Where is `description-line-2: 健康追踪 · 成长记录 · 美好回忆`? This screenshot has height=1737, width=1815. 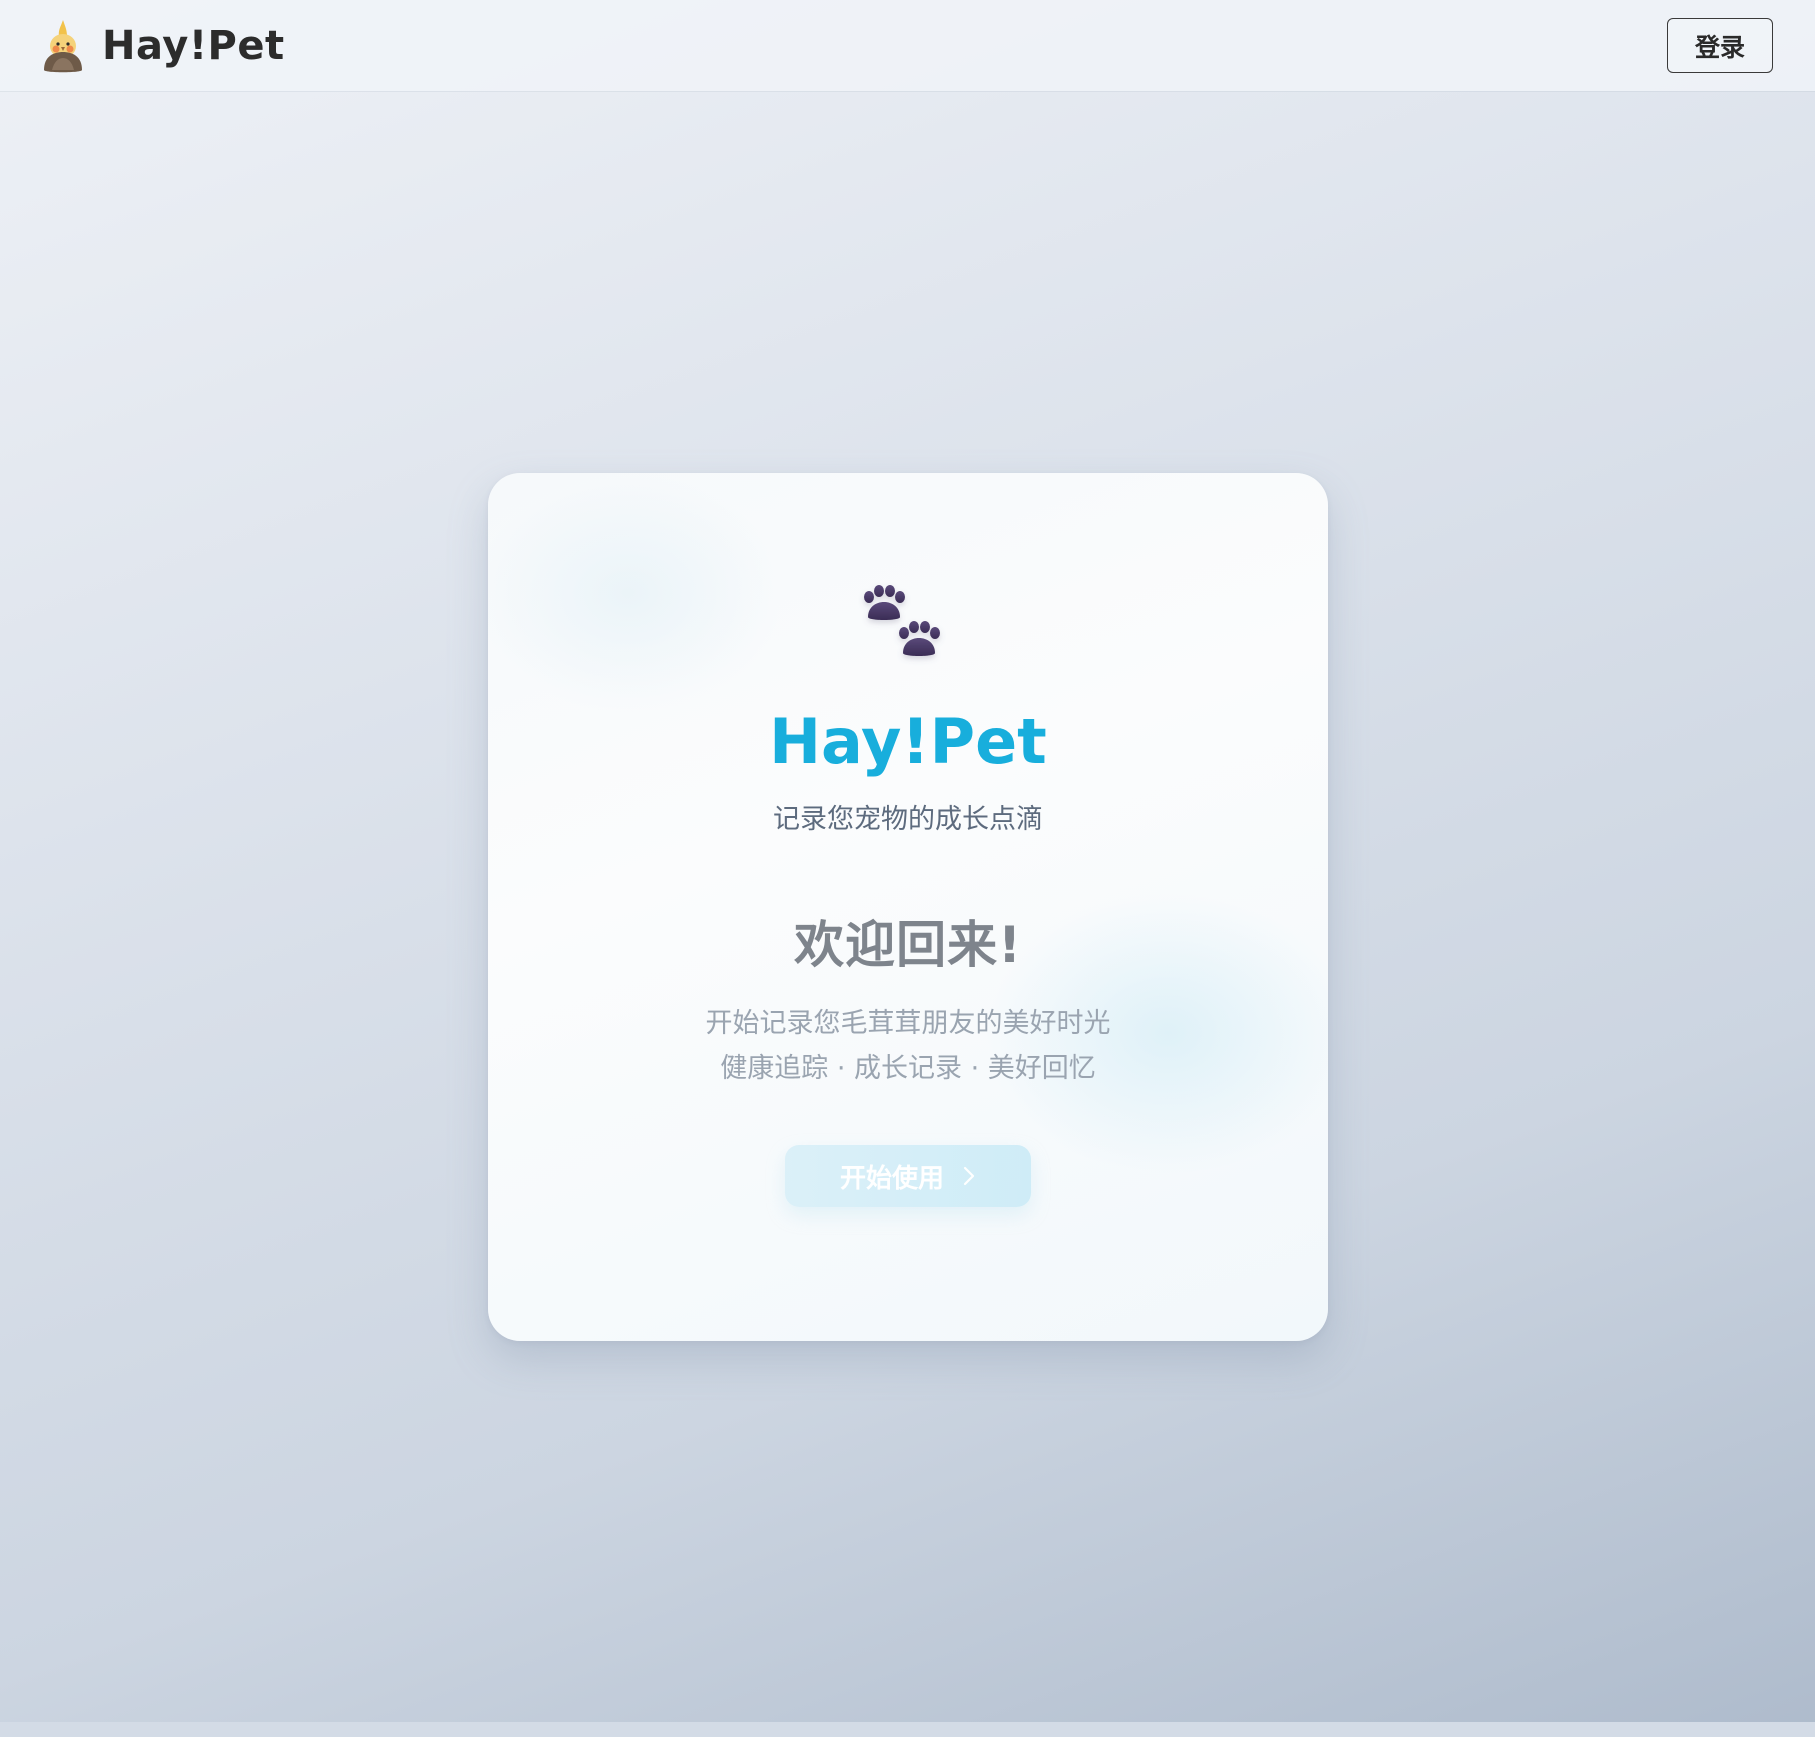
description-line-2: 健康追踪 · 成长记录 · 美好回忆 is located at coordinates (908, 1068).